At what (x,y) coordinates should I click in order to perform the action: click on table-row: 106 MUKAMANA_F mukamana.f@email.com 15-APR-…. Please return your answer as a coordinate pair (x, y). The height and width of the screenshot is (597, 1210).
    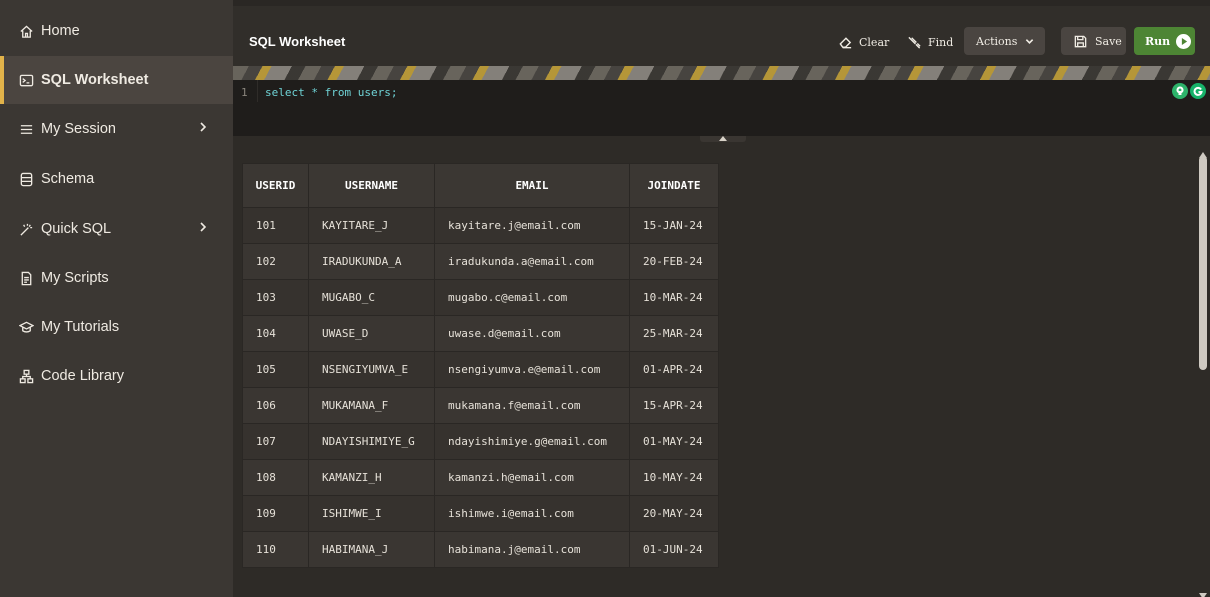
    Looking at the image, I should click on (480, 405).